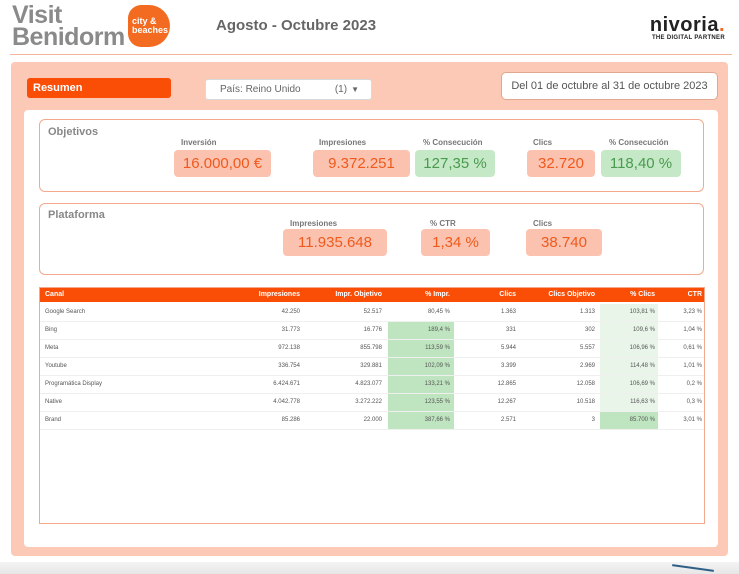 This screenshot has height=574, width=739. What do you see at coordinates (54, 295) in the screenshot?
I see `col-canal: Canal` at bounding box center [54, 295].